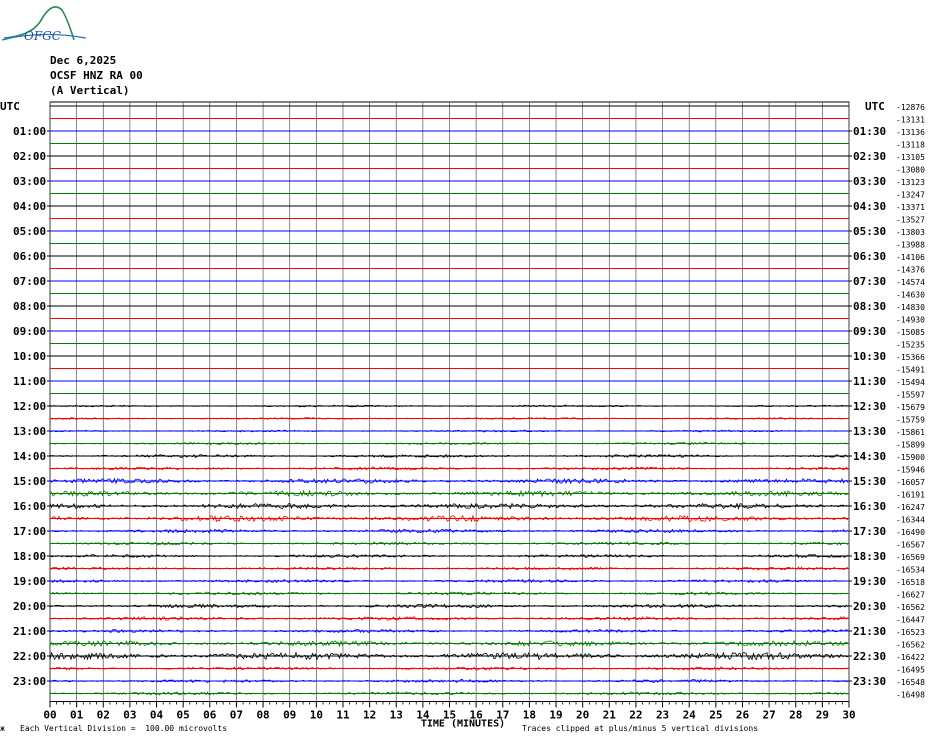  What do you see at coordinates (869, 556) in the screenshot?
I see `right-hour-label: 18:30` at bounding box center [869, 556].